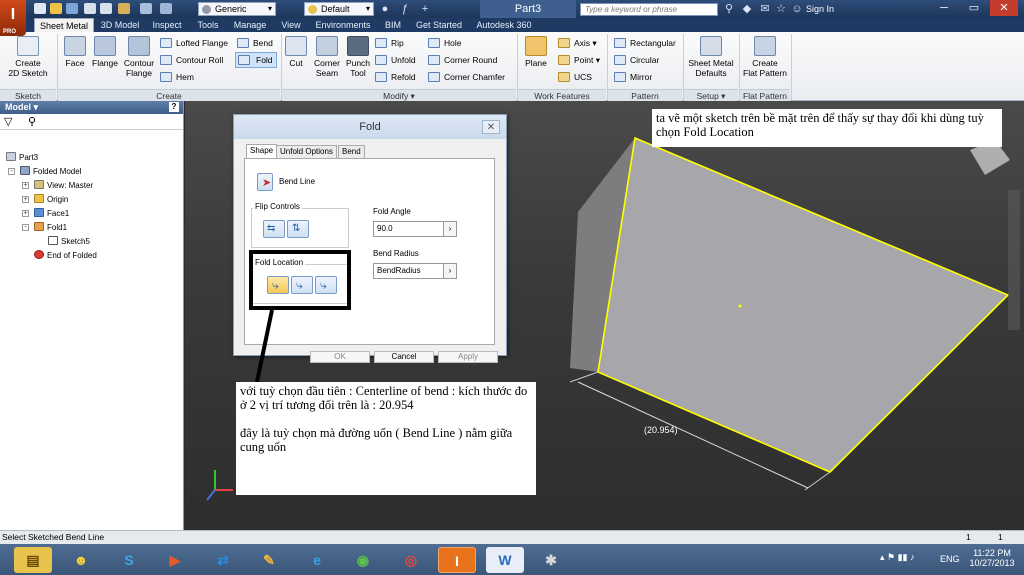 The height and width of the screenshot is (575, 1024). Describe the element at coordinates (13, 14) in the screenshot. I see `app-logo: I` at that location.